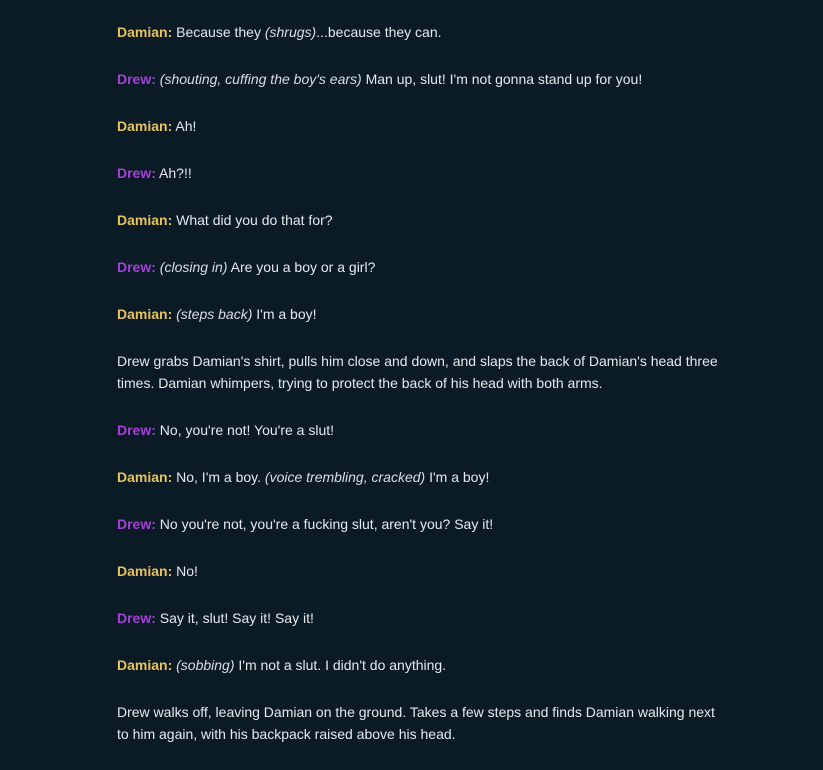 Image resolution: width=823 pixels, height=770 pixels. What do you see at coordinates (186, 126) in the screenshot?
I see `line-text: Ah!` at bounding box center [186, 126].